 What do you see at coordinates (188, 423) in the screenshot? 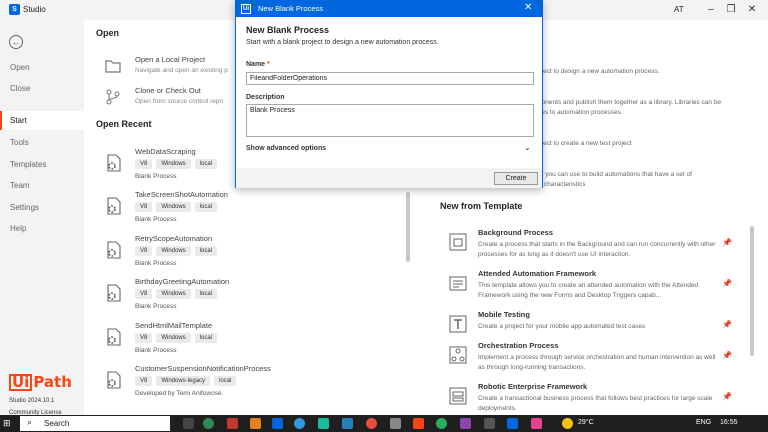
I see `task-view-icon` at bounding box center [188, 423].